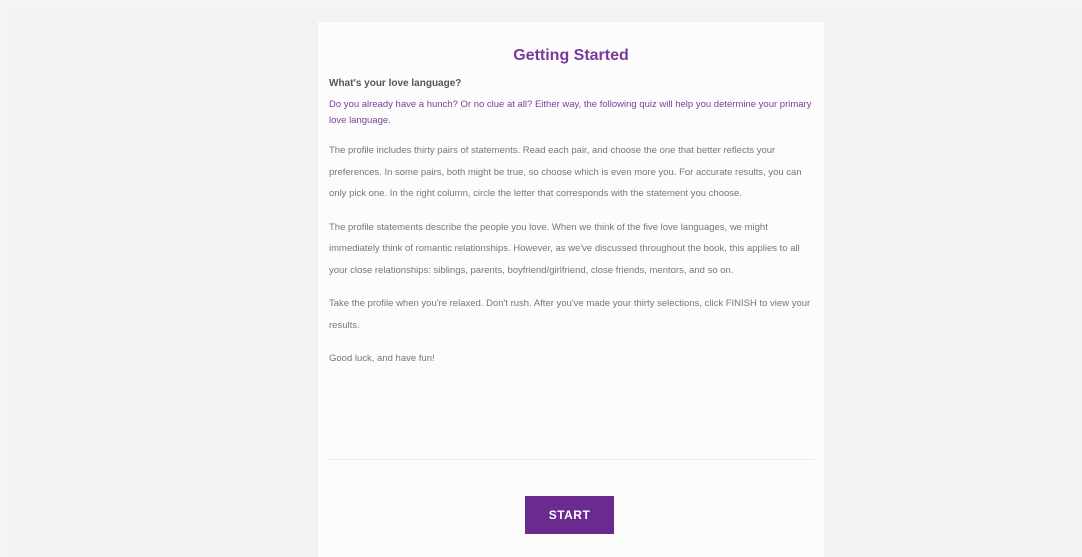  Describe the element at coordinates (382, 358) in the screenshot. I see `closing-paragraph: Good luck, and have fun!` at that location.